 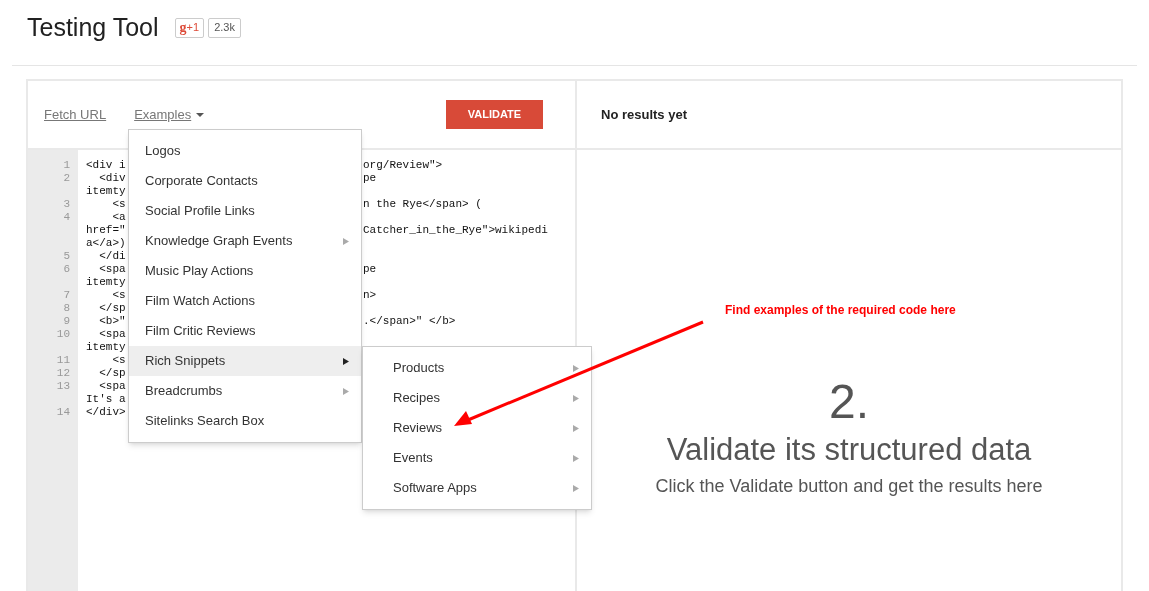 What do you see at coordinates (245, 241) in the screenshot?
I see `menu-item: Knowledge Graph Events` at bounding box center [245, 241].